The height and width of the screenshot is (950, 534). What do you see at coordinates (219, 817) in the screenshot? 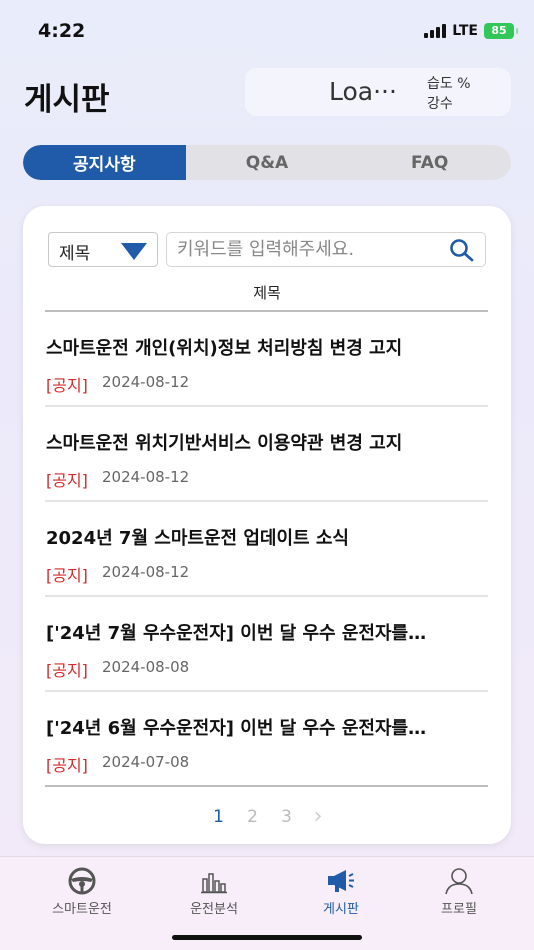
I see `page-1-button: 1` at bounding box center [219, 817].